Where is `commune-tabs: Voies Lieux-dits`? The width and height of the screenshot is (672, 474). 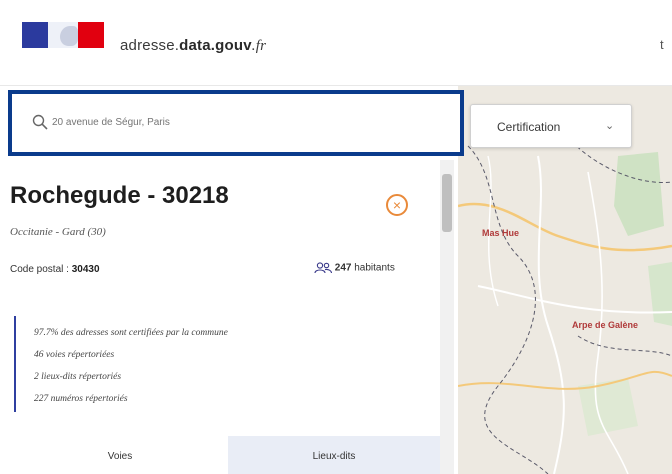 commune-tabs: Voies Lieux-dits is located at coordinates (220, 455).